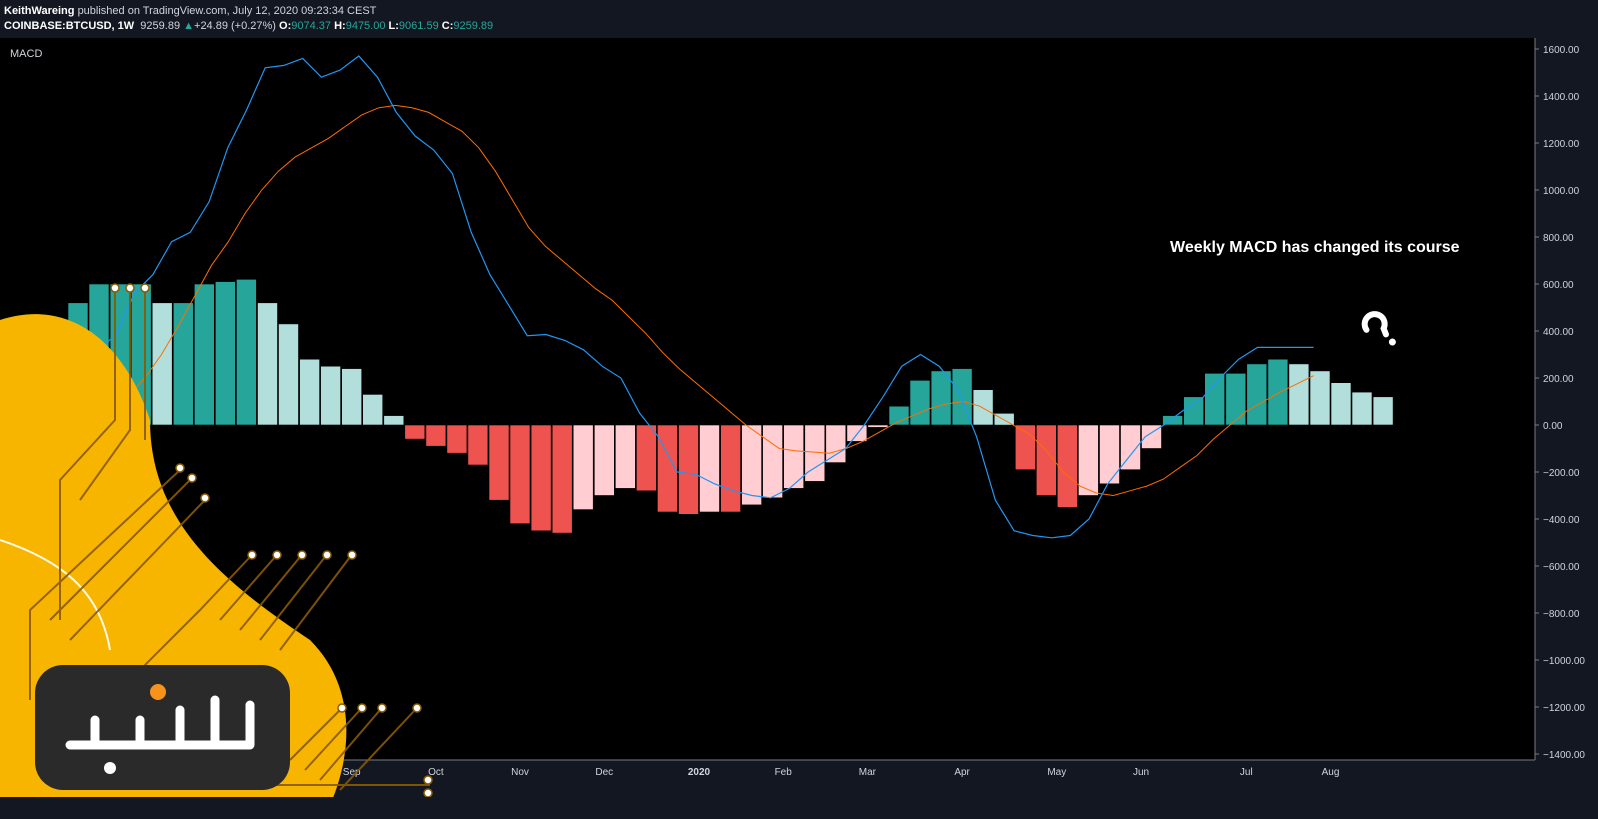 The width and height of the screenshot is (1598, 819). What do you see at coordinates (1558, 238) in the screenshot?
I see `y-tick-label: 800.00` at bounding box center [1558, 238].